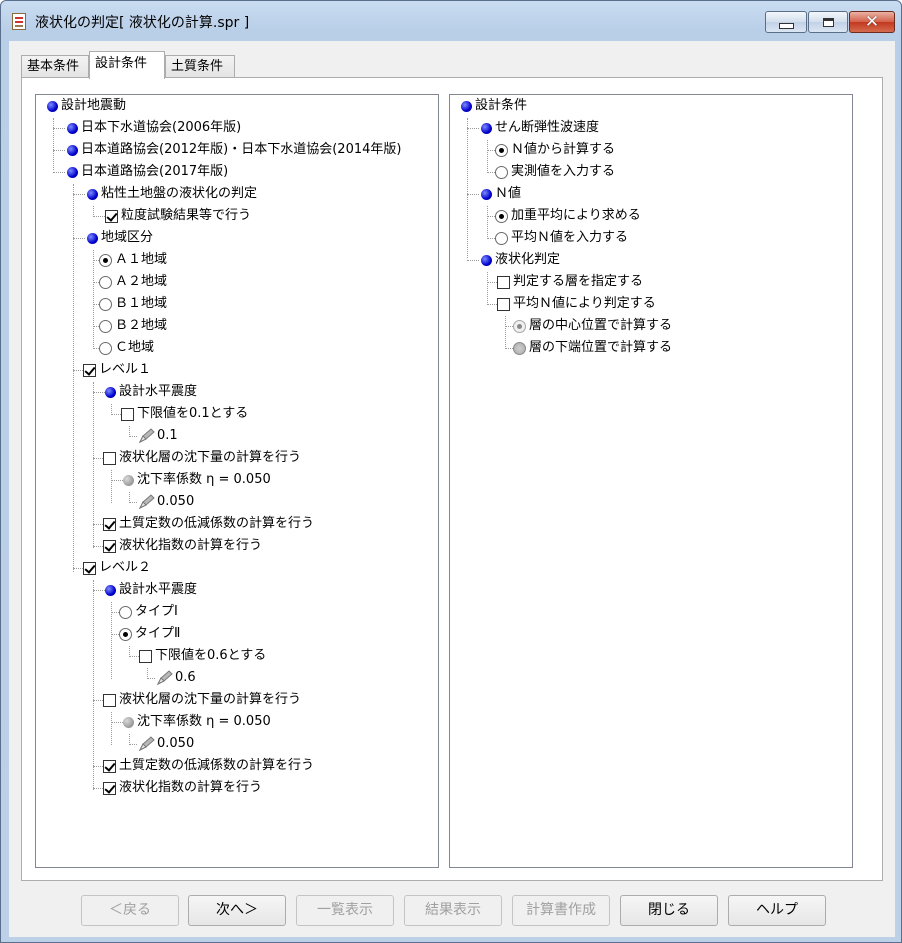 This screenshot has height=943, width=902. I want to click on radio-type2: タイプⅡ, so click(149, 634).